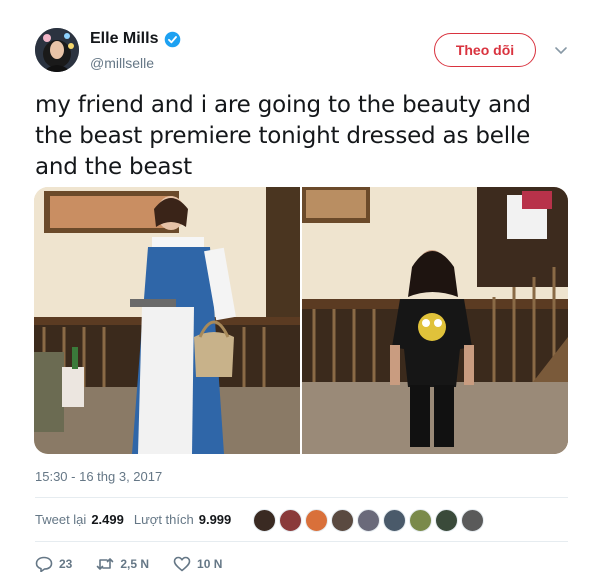 The image size is (600, 580). What do you see at coordinates (172, 39) in the screenshot?
I see `verified-badge-icon` at bounding box center [172, 39].